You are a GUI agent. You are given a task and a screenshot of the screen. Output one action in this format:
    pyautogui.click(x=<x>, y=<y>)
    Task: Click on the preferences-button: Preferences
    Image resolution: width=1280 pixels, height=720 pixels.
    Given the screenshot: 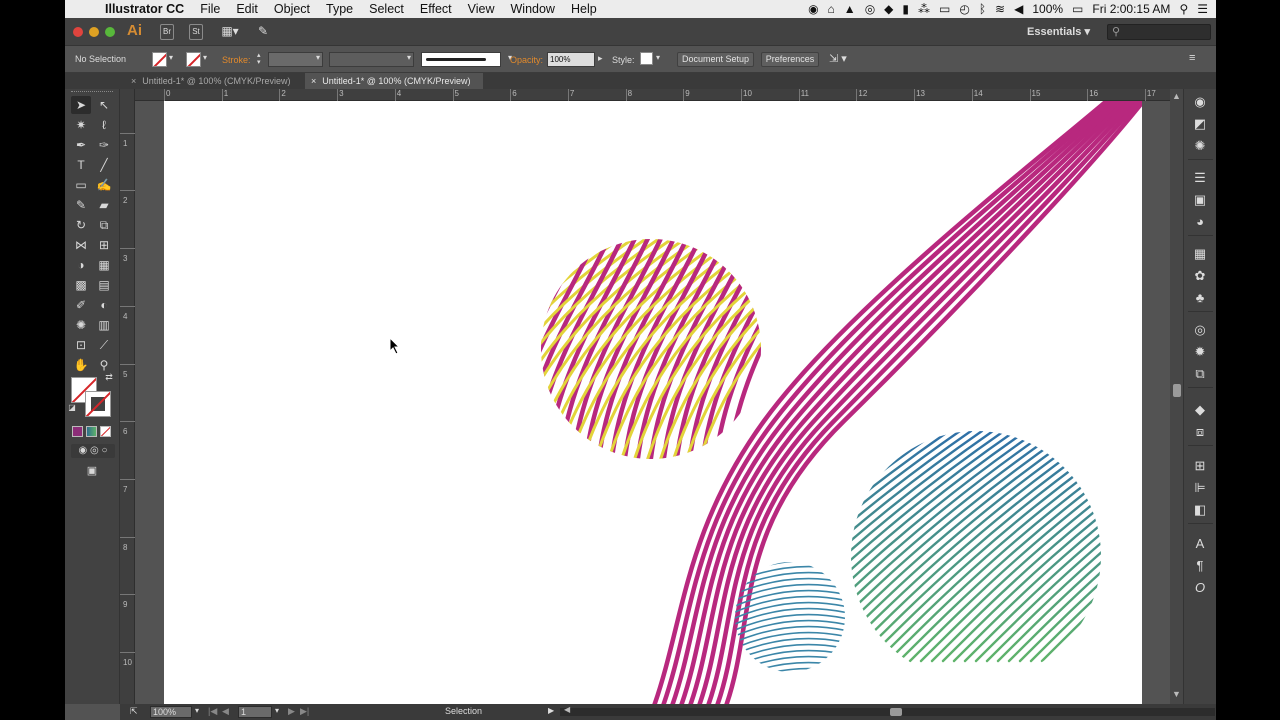 What is the action you would take?
    pyautogui.click(x=790, y=59)
    